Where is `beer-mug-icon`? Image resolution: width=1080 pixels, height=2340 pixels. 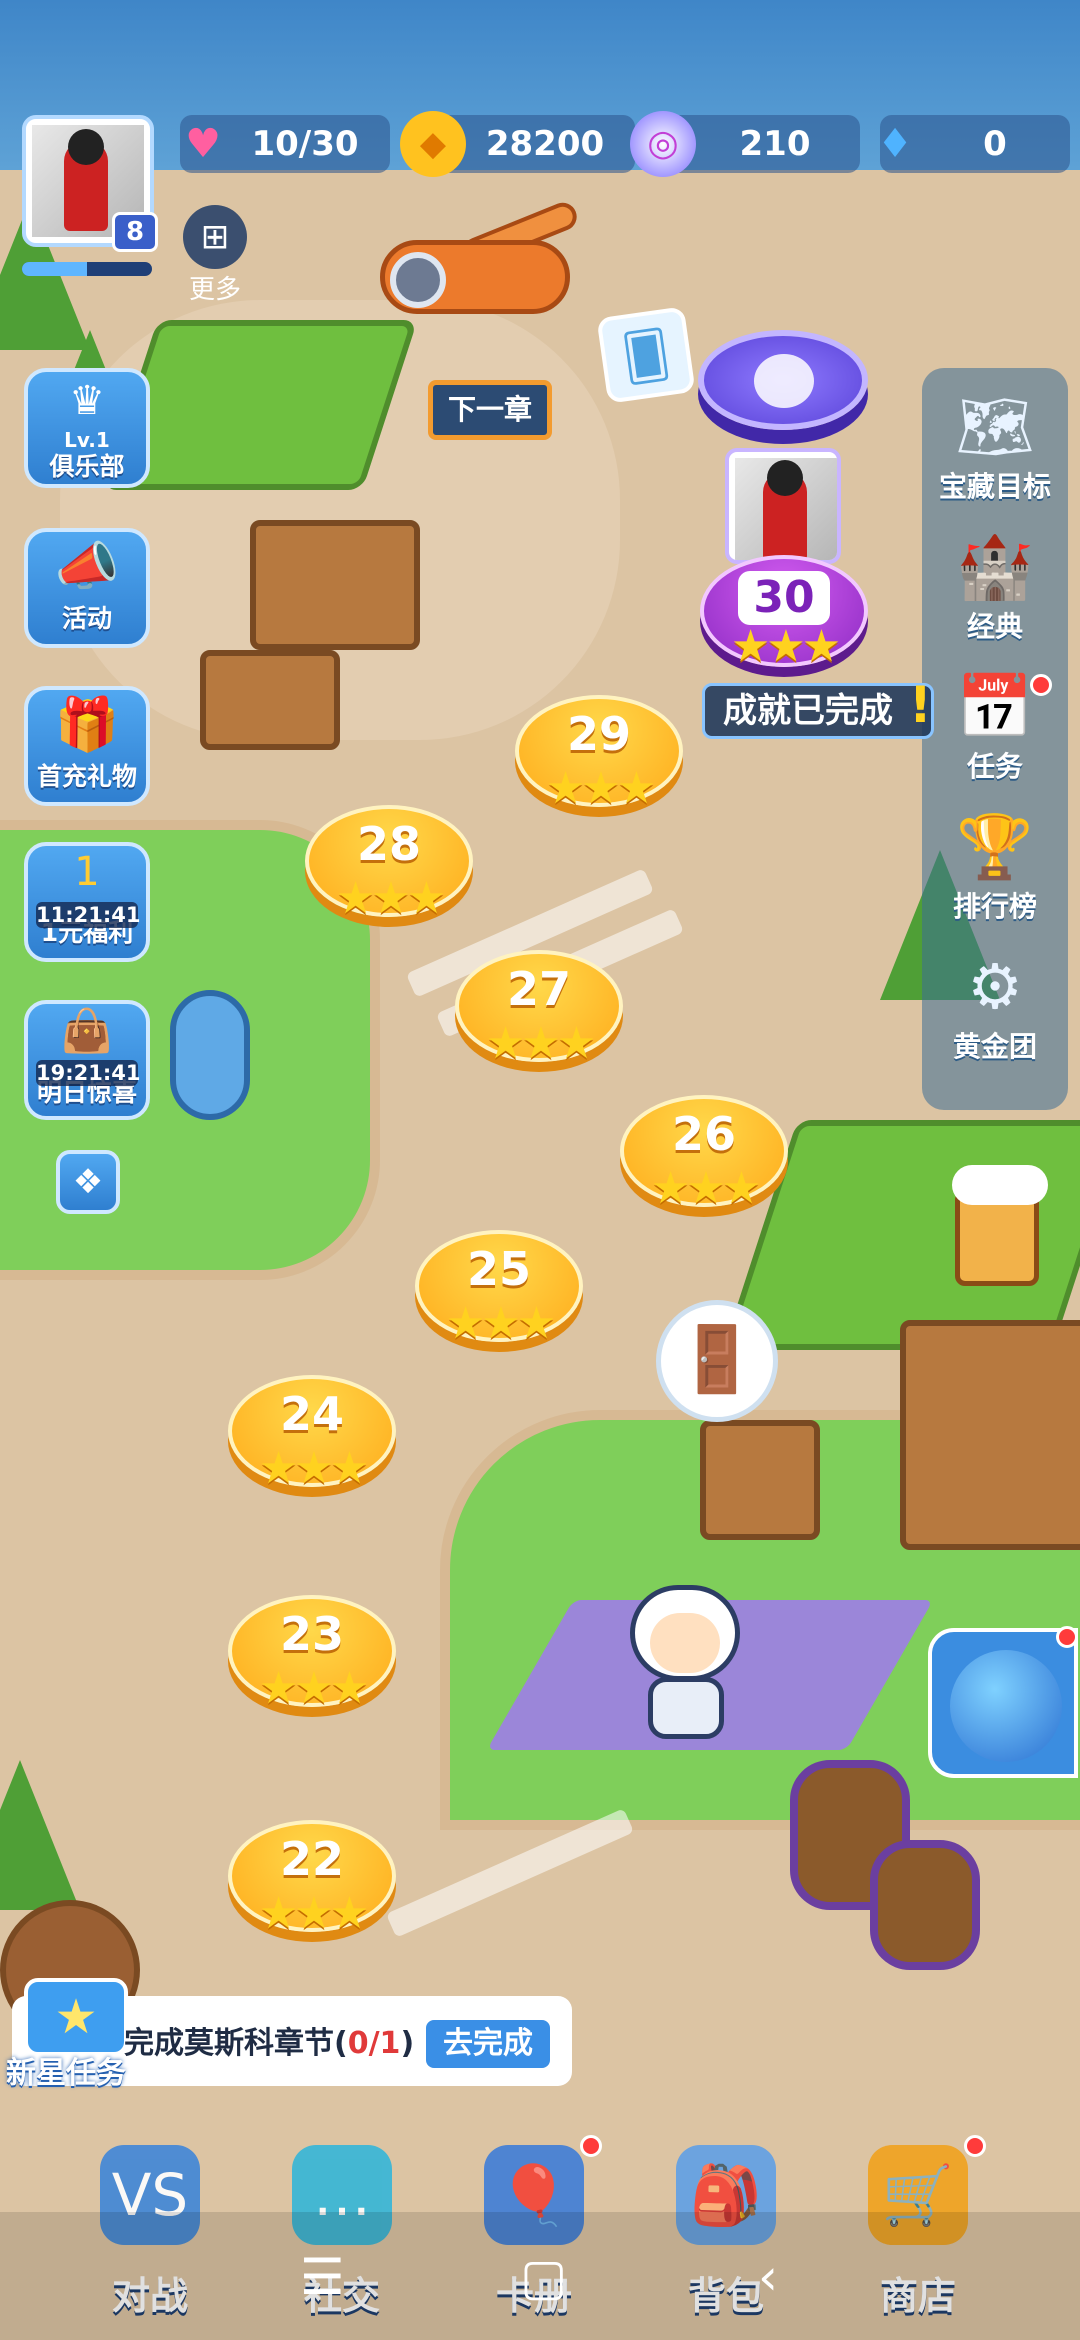
beer-mug-icon is located at coordinates (1000, 1225).